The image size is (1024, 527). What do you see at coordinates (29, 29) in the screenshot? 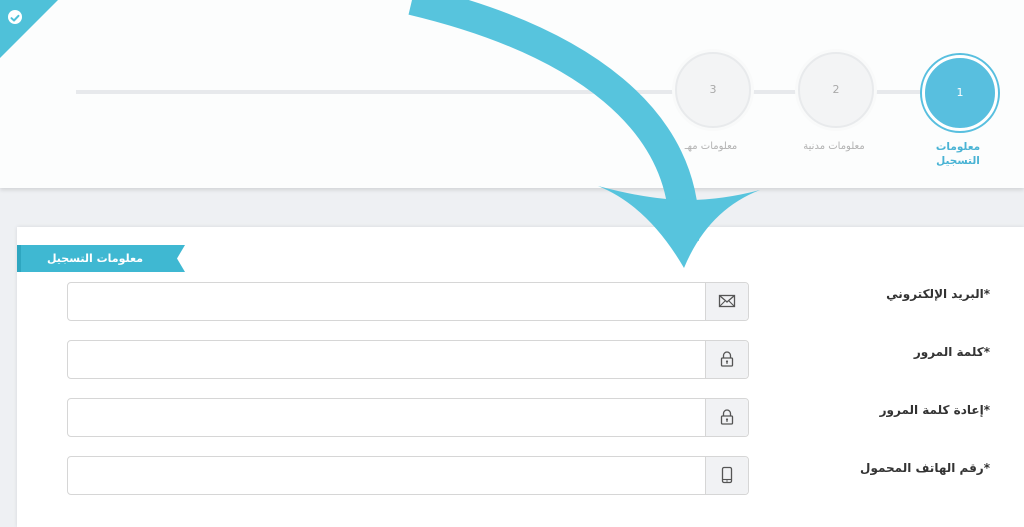
I see `completed-badge` at bounding box center [29, 29].